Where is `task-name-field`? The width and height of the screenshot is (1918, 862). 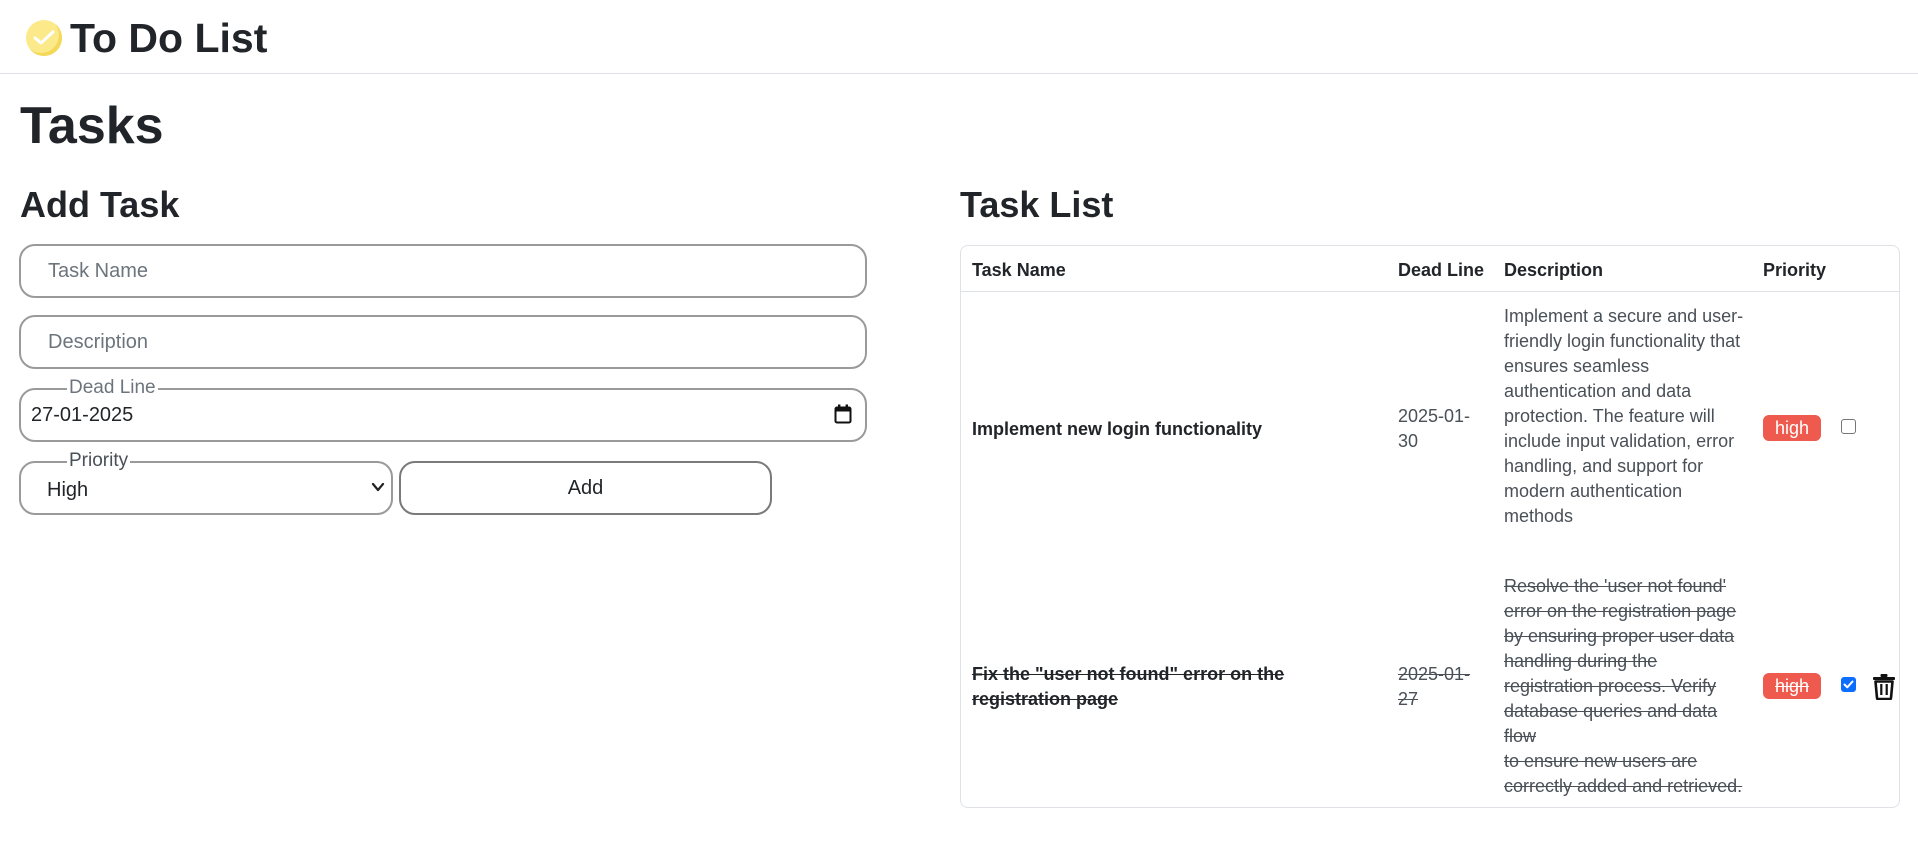 task-name-field is located at coordinates (443, 271).